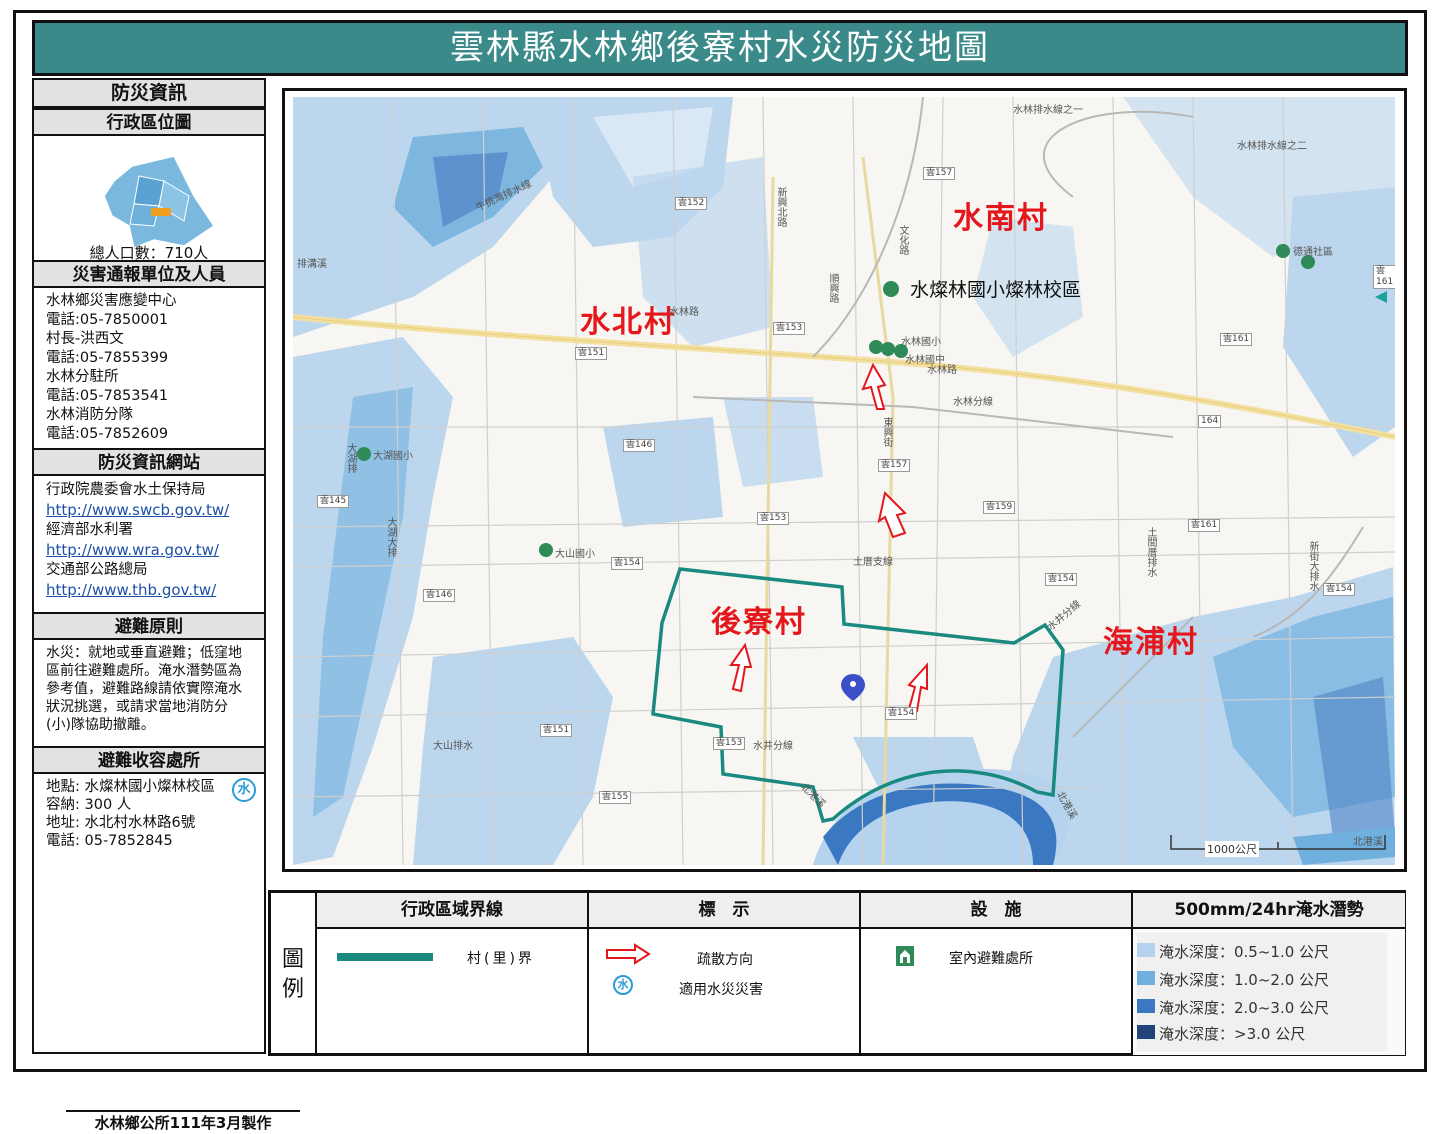 This screenshot has height=1134, width=1440. Describe the element at coordinates (997, 911) in the screenshot. I see `facility-header: 設 施` at that location.